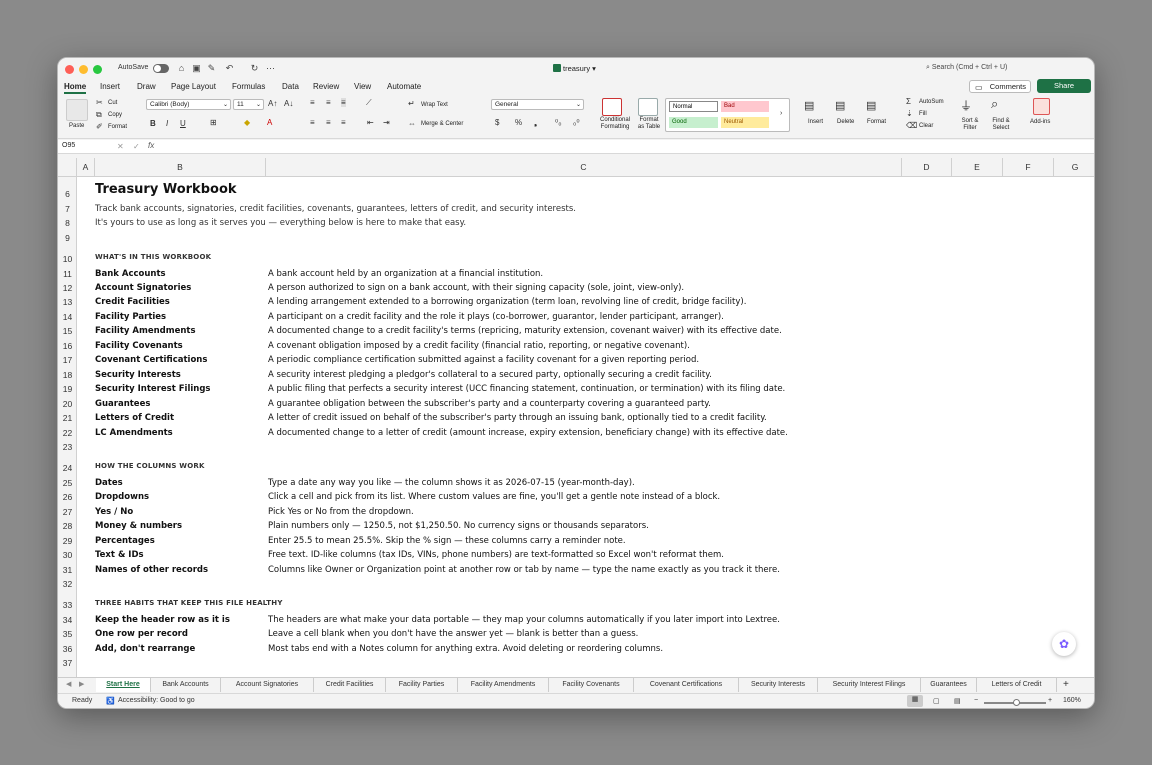 The height and width of the screenshot is (765, 1152). What do you see at coordinates (120, 146) in the screenshot?
I see `cancel-icon: ✕` at bounding box center [120, 146].